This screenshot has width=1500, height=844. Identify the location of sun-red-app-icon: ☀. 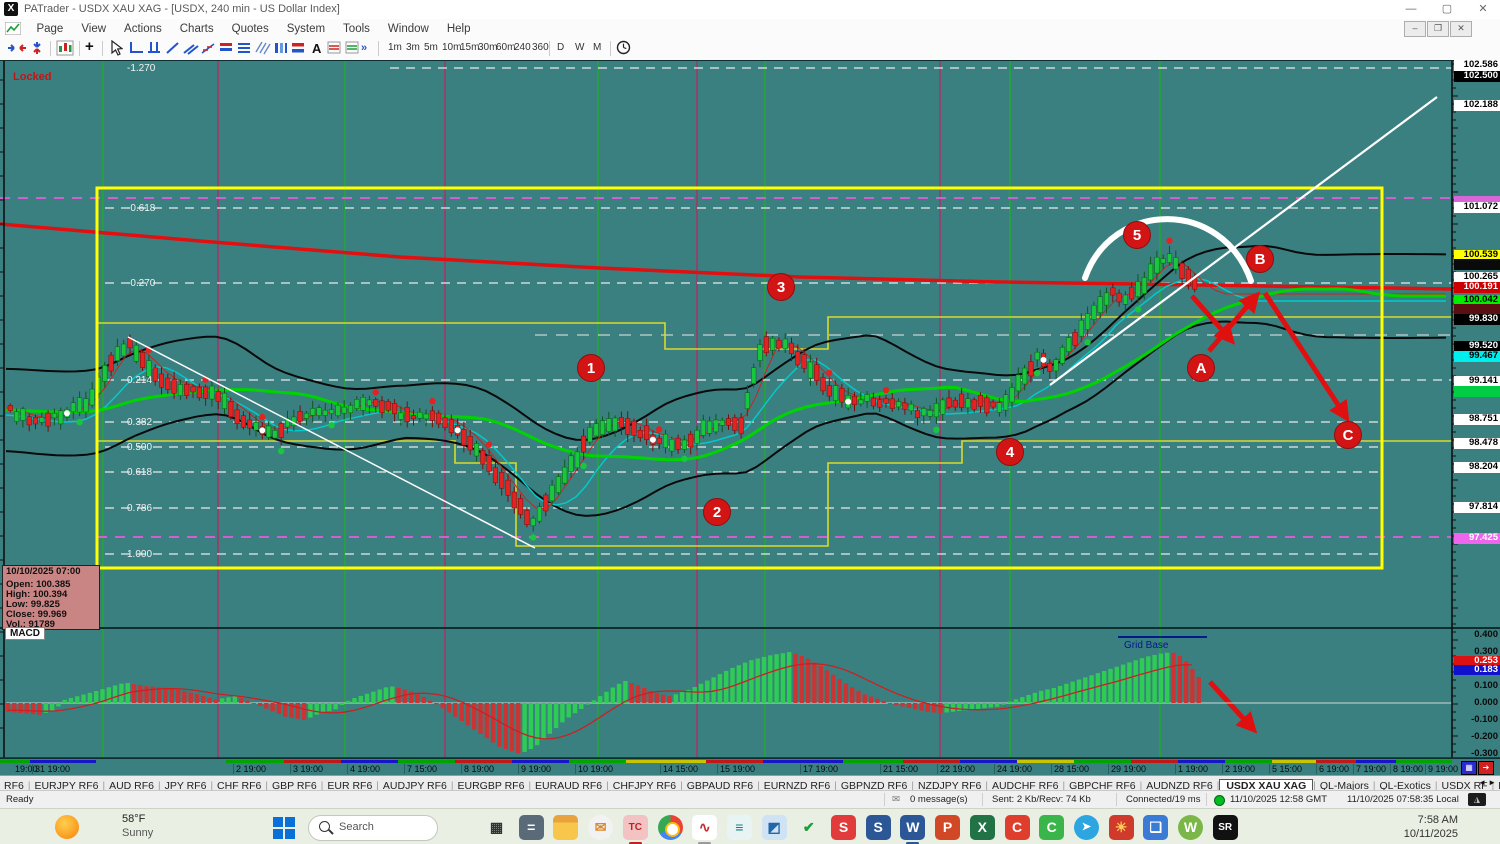
(1121, 827).